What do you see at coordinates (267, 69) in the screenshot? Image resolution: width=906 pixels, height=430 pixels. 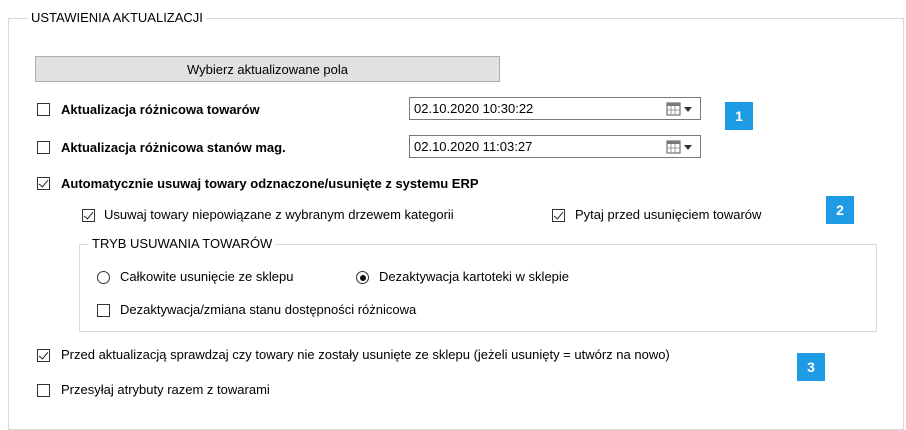 I see `select-fields-button: Wybierz aktualizowane pola` at bounding box center [267, 69].